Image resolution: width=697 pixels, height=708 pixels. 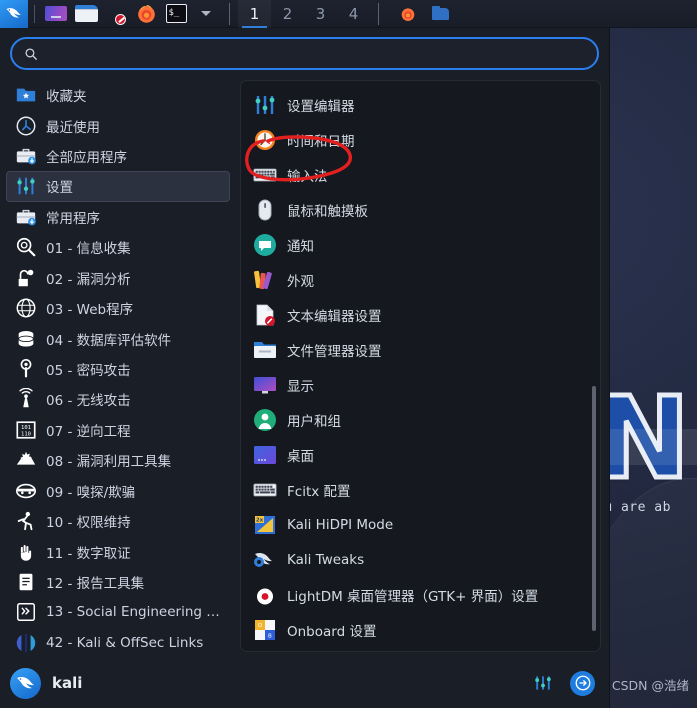 I want to click on firefox-window-button, so click(x=408, y=14).